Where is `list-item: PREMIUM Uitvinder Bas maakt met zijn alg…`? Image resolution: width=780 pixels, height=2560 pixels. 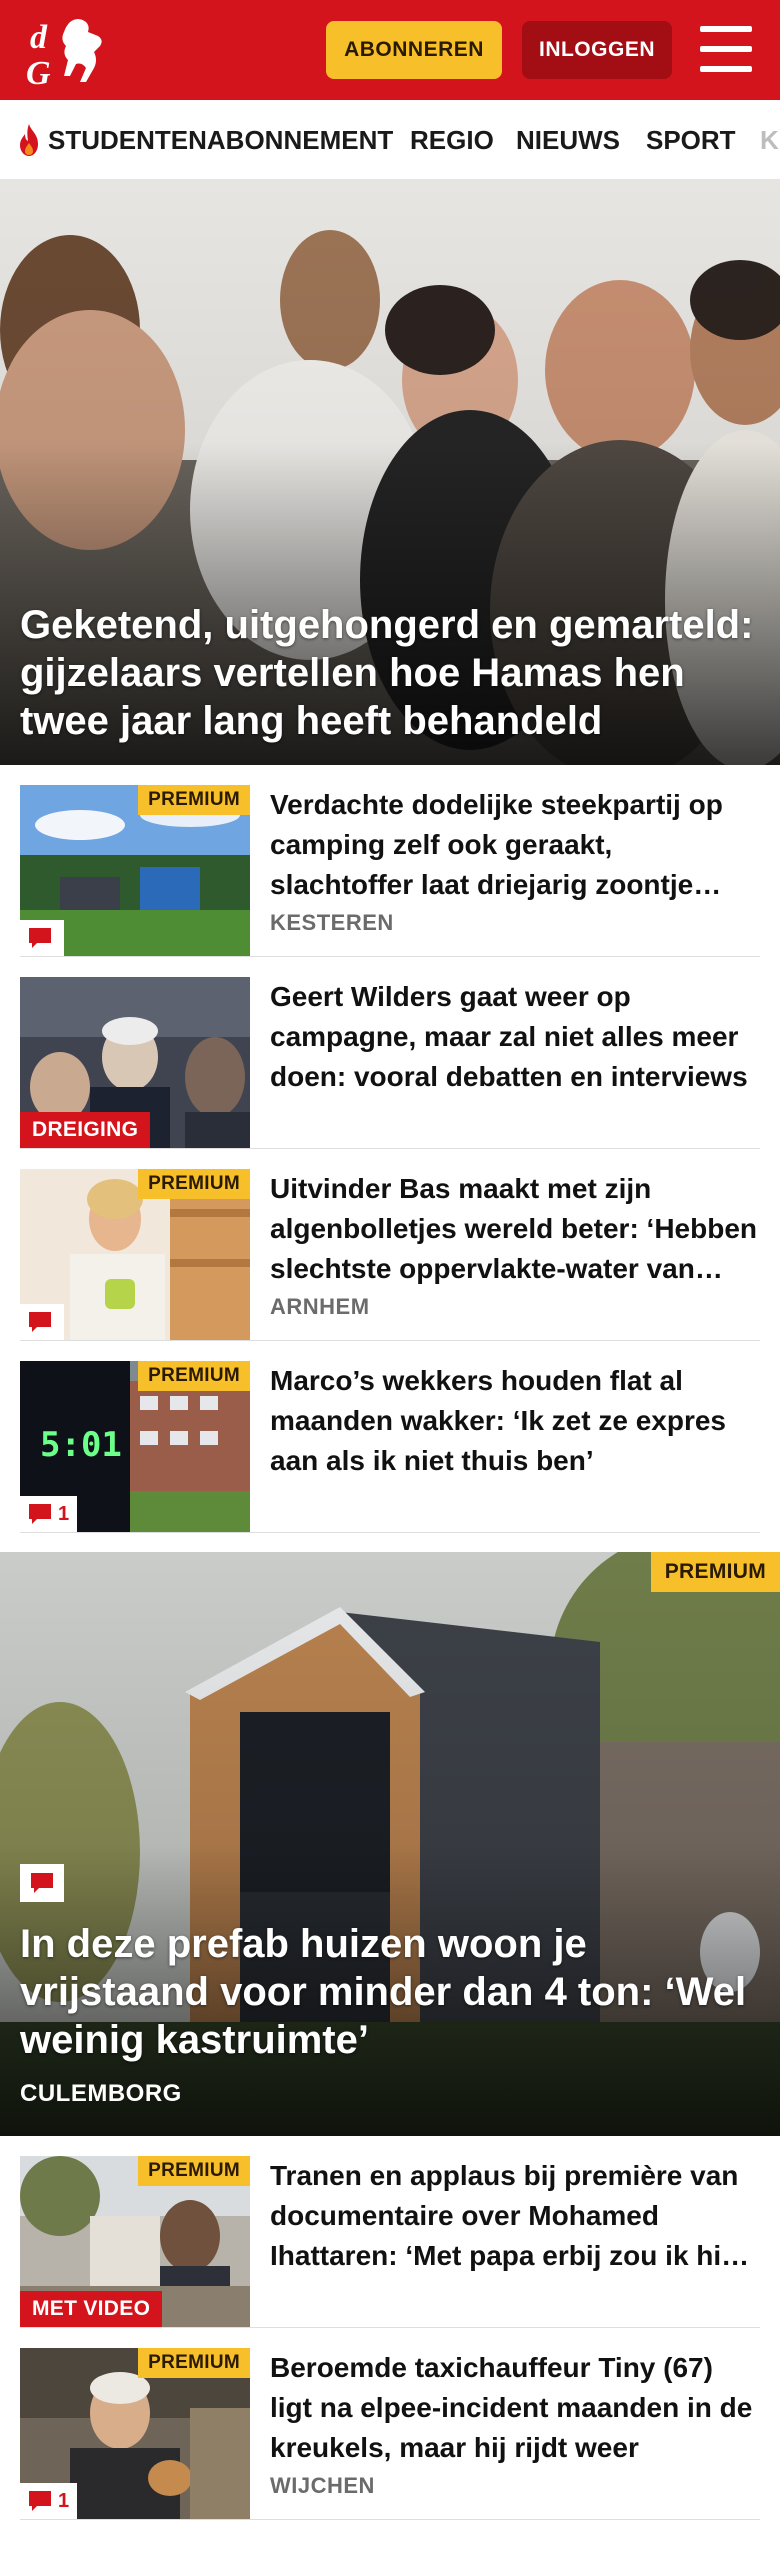 list-item: PREMIUM Uitvinder Bas maakt met zijn alg… is located at coordinates (390, 1245).